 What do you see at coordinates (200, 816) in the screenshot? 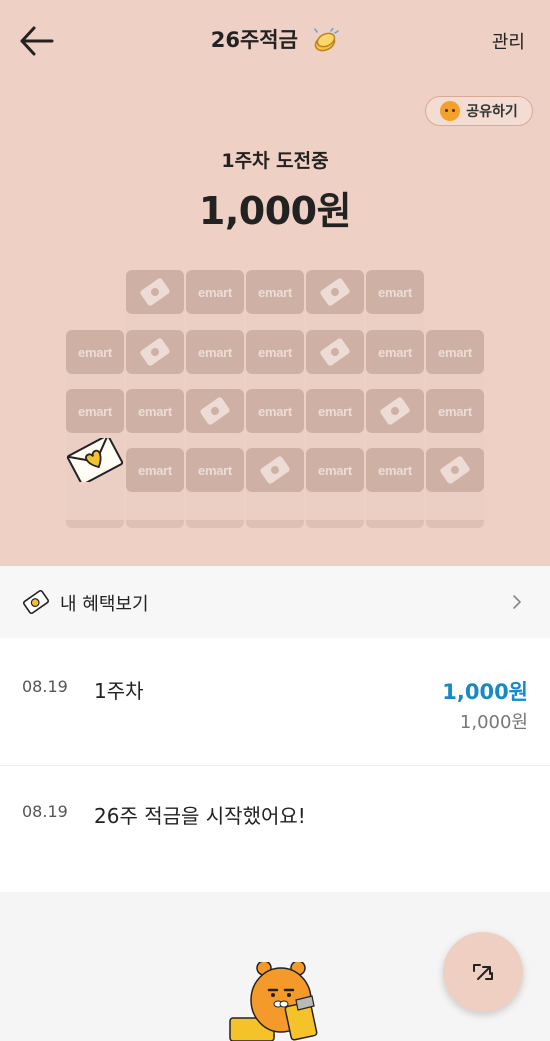
I see `history-desc: 26주 적금을 시작했어요!` at bounding box center [200, 816].